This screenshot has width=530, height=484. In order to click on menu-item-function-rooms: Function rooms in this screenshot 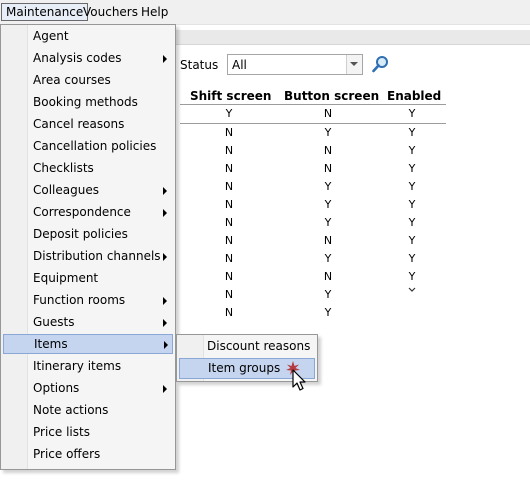, I will do `click(88, 300)`.